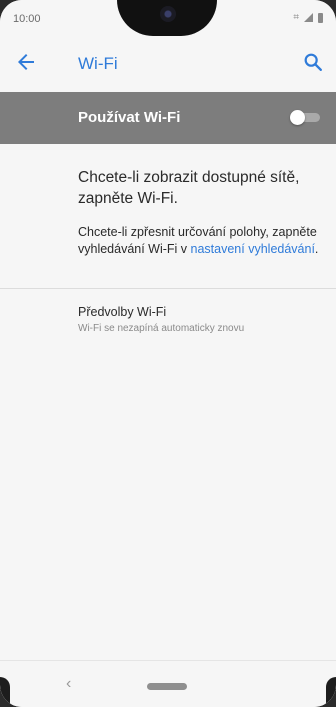  What do you see at coordinates (331, 692) in the screenshot?
I see `bottom-right-corner` at bounding box center [331, 692].